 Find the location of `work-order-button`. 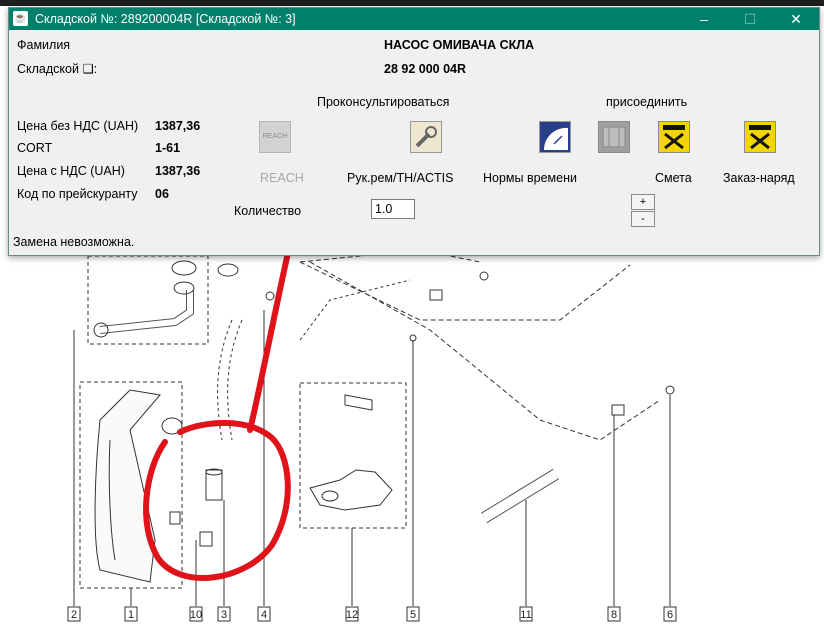

work-order-button is located at coordinates (760, 137).